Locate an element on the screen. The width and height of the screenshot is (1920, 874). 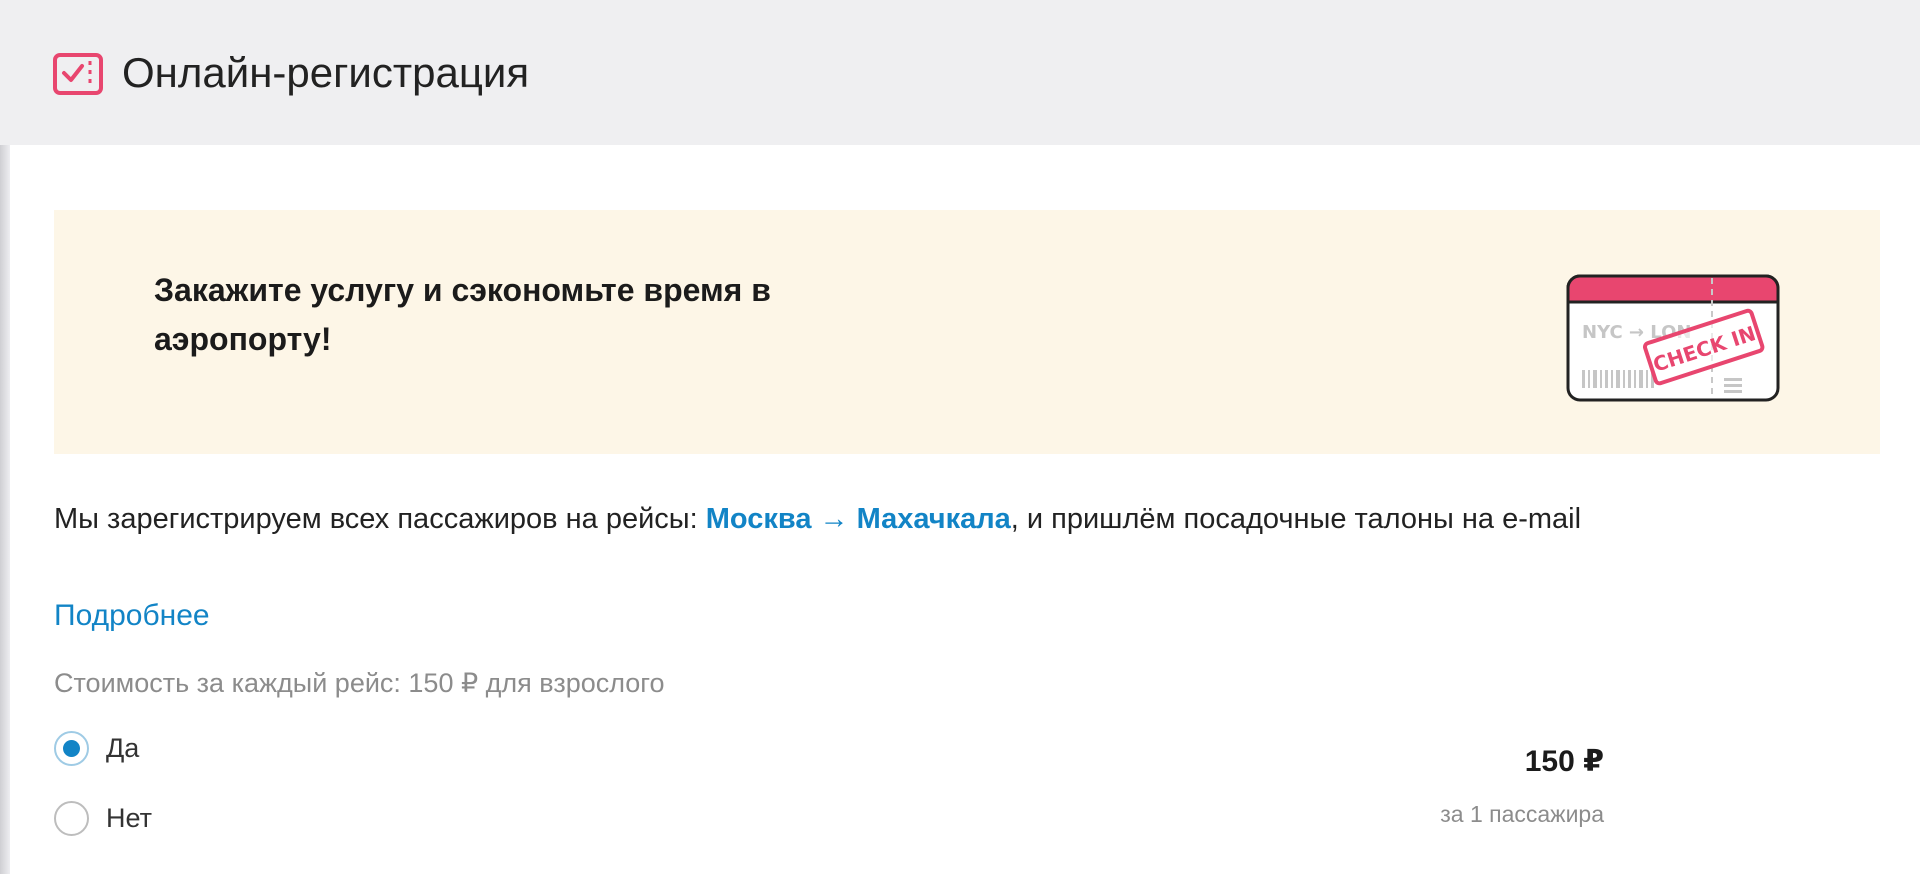
more-info-link: Подробнее is located at coordinates (132, 616).